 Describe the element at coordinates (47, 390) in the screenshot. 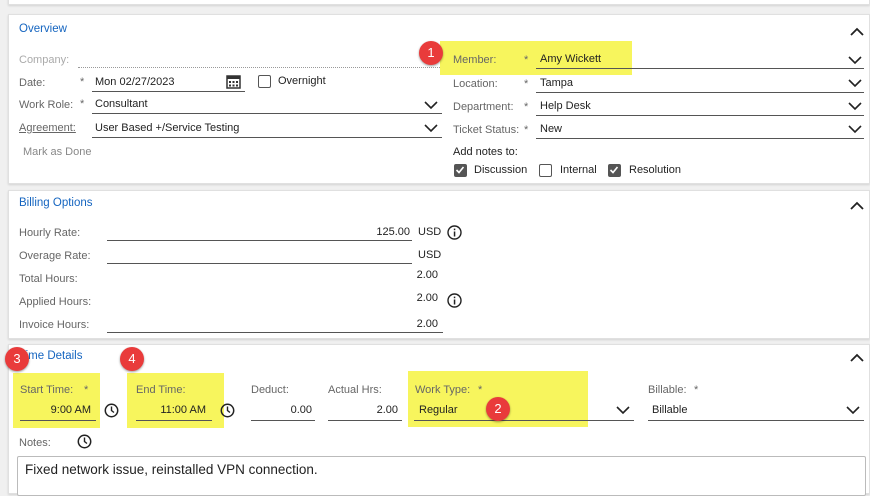

I see `start-time-label: Start Time:` at that location.